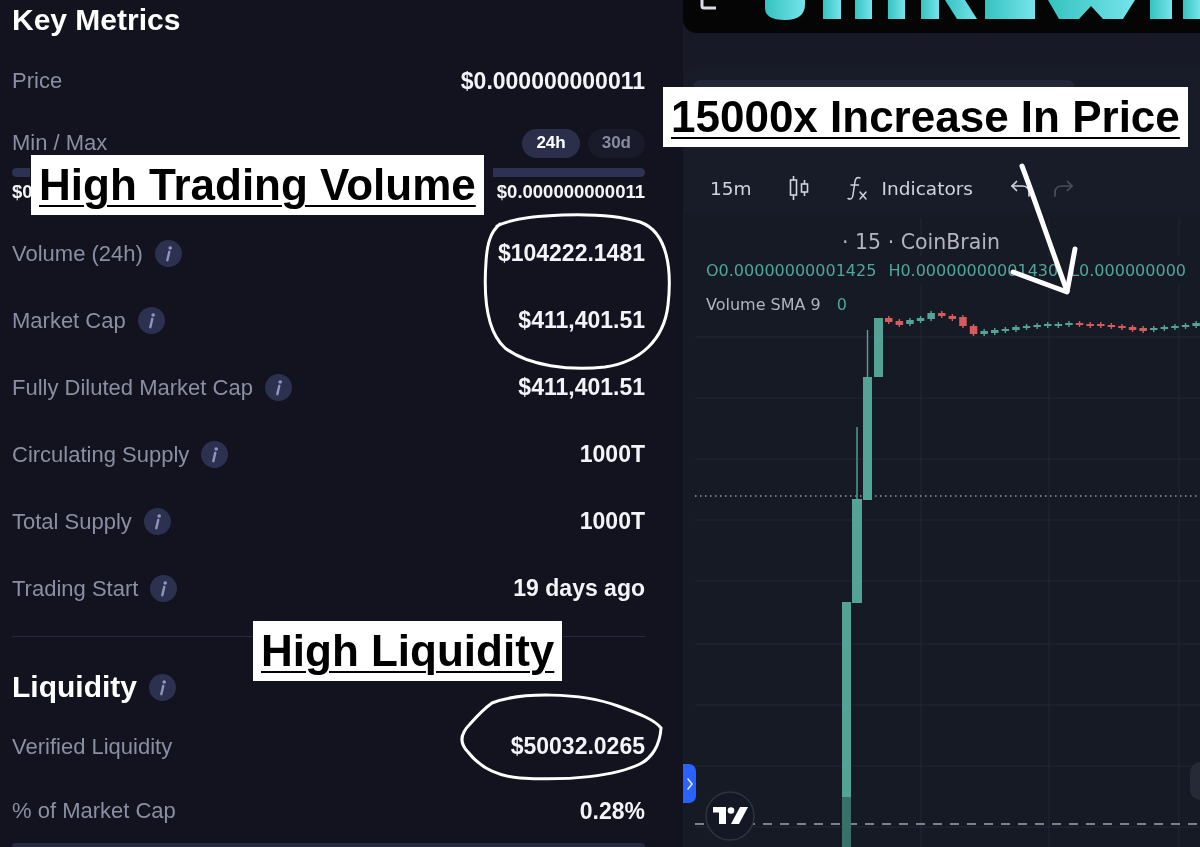 The height and width of the screenshot is (847, 1200). Describe the element at coordinates (75, 588) in the screenshot. I see `metric-label: Trading Start` at that location.